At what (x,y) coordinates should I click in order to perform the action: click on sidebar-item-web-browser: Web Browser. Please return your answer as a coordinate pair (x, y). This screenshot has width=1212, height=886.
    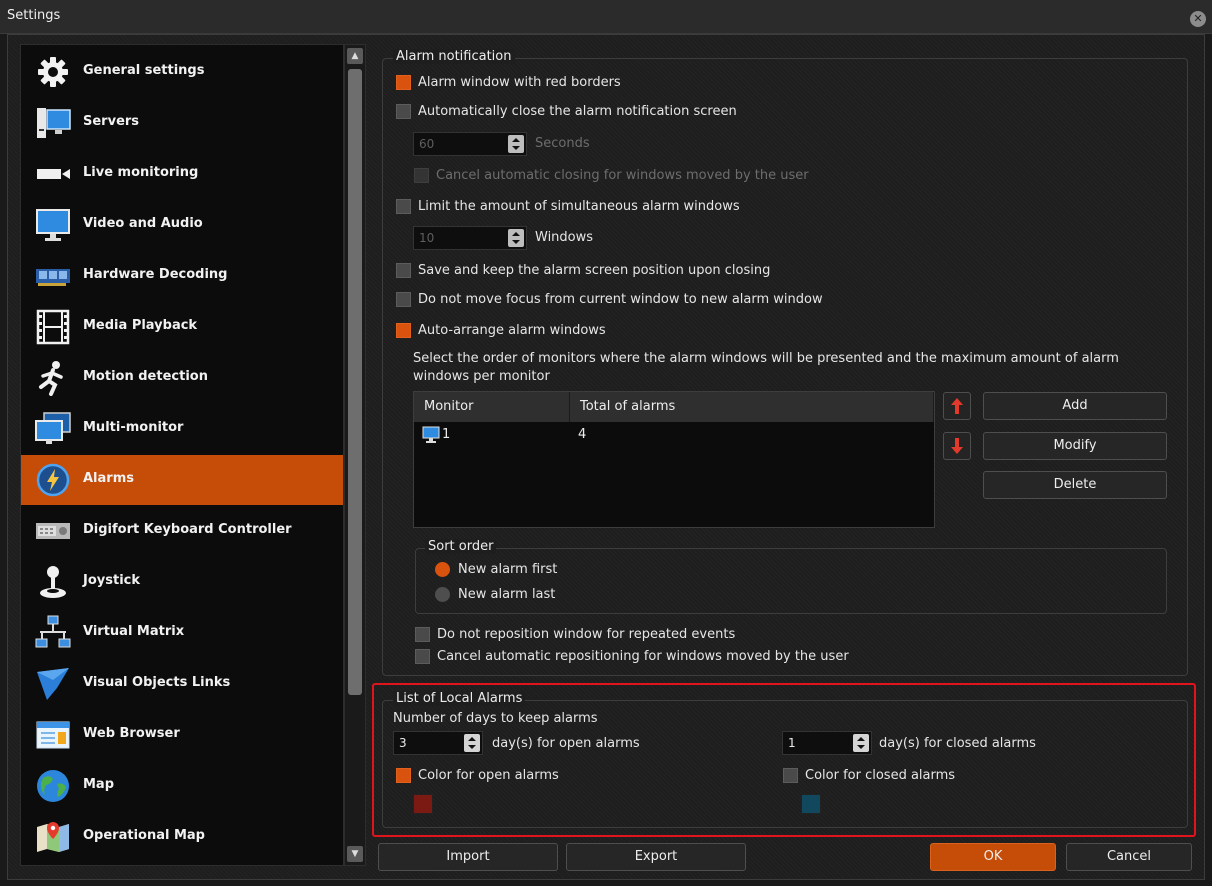
    Looking at the image, I should click on (182, 735).